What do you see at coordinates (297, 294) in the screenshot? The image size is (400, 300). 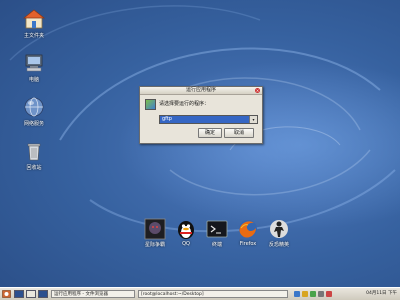 I see `network-icon` at bounding box center [297, 294].